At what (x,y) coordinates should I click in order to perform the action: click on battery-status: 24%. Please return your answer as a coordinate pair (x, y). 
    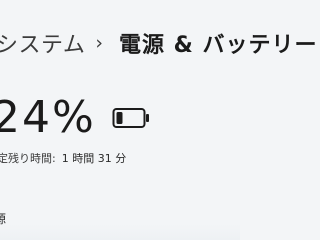
    Looking at the image, I should click on (75, 118).